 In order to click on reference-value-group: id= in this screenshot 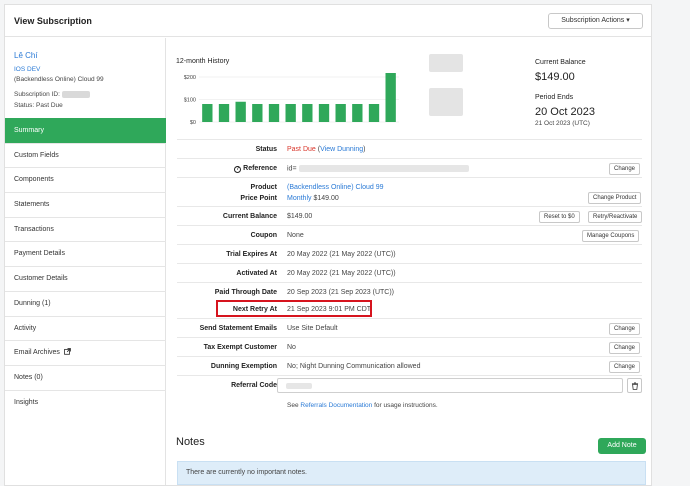, I will do `click(378, 168)`.